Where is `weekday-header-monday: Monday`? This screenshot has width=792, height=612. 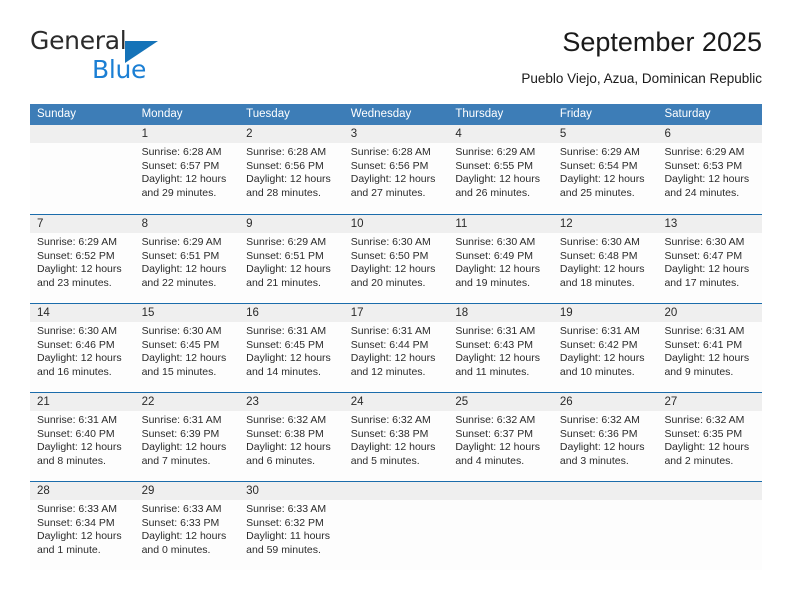
weekday-header-monday: Monday is located at coordinates (162, 114).